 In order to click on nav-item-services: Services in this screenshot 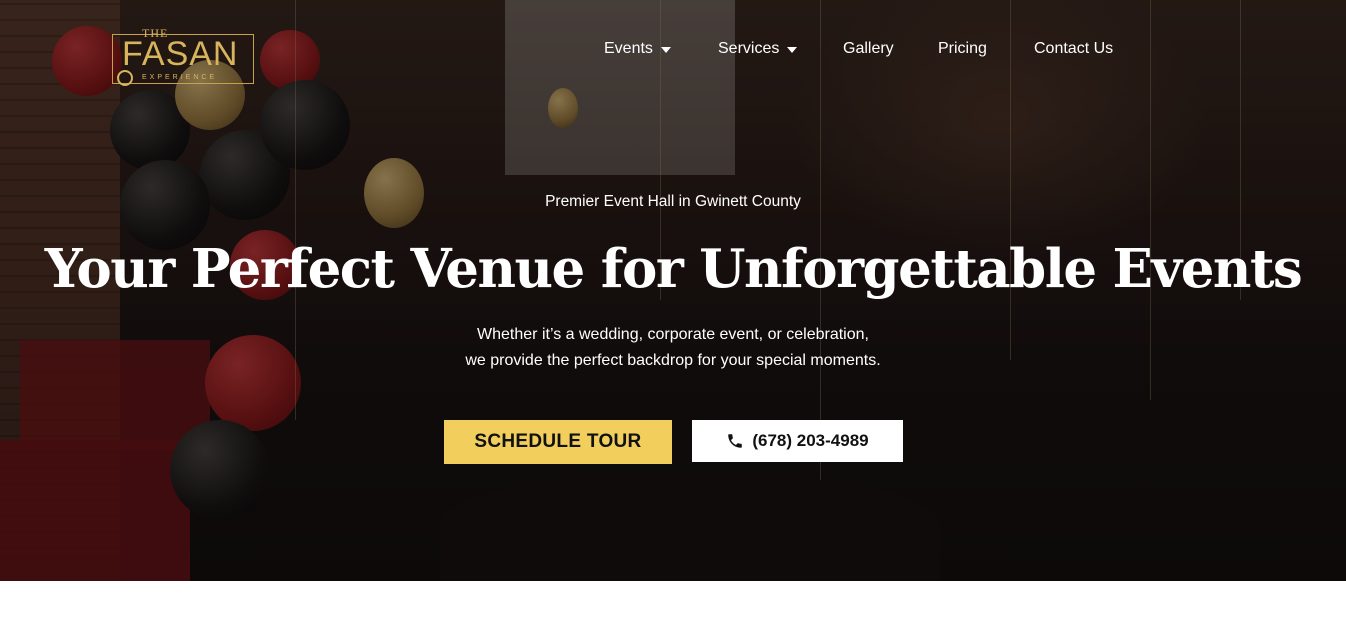, I will do `click(758, 49)`.